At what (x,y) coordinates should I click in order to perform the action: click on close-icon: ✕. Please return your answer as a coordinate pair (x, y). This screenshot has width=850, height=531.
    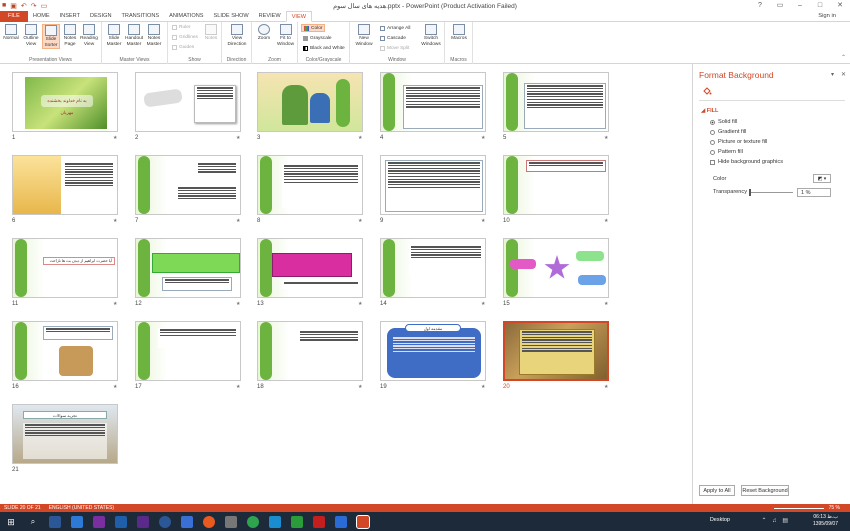
    Looking at the image, I should click on (840, 5).